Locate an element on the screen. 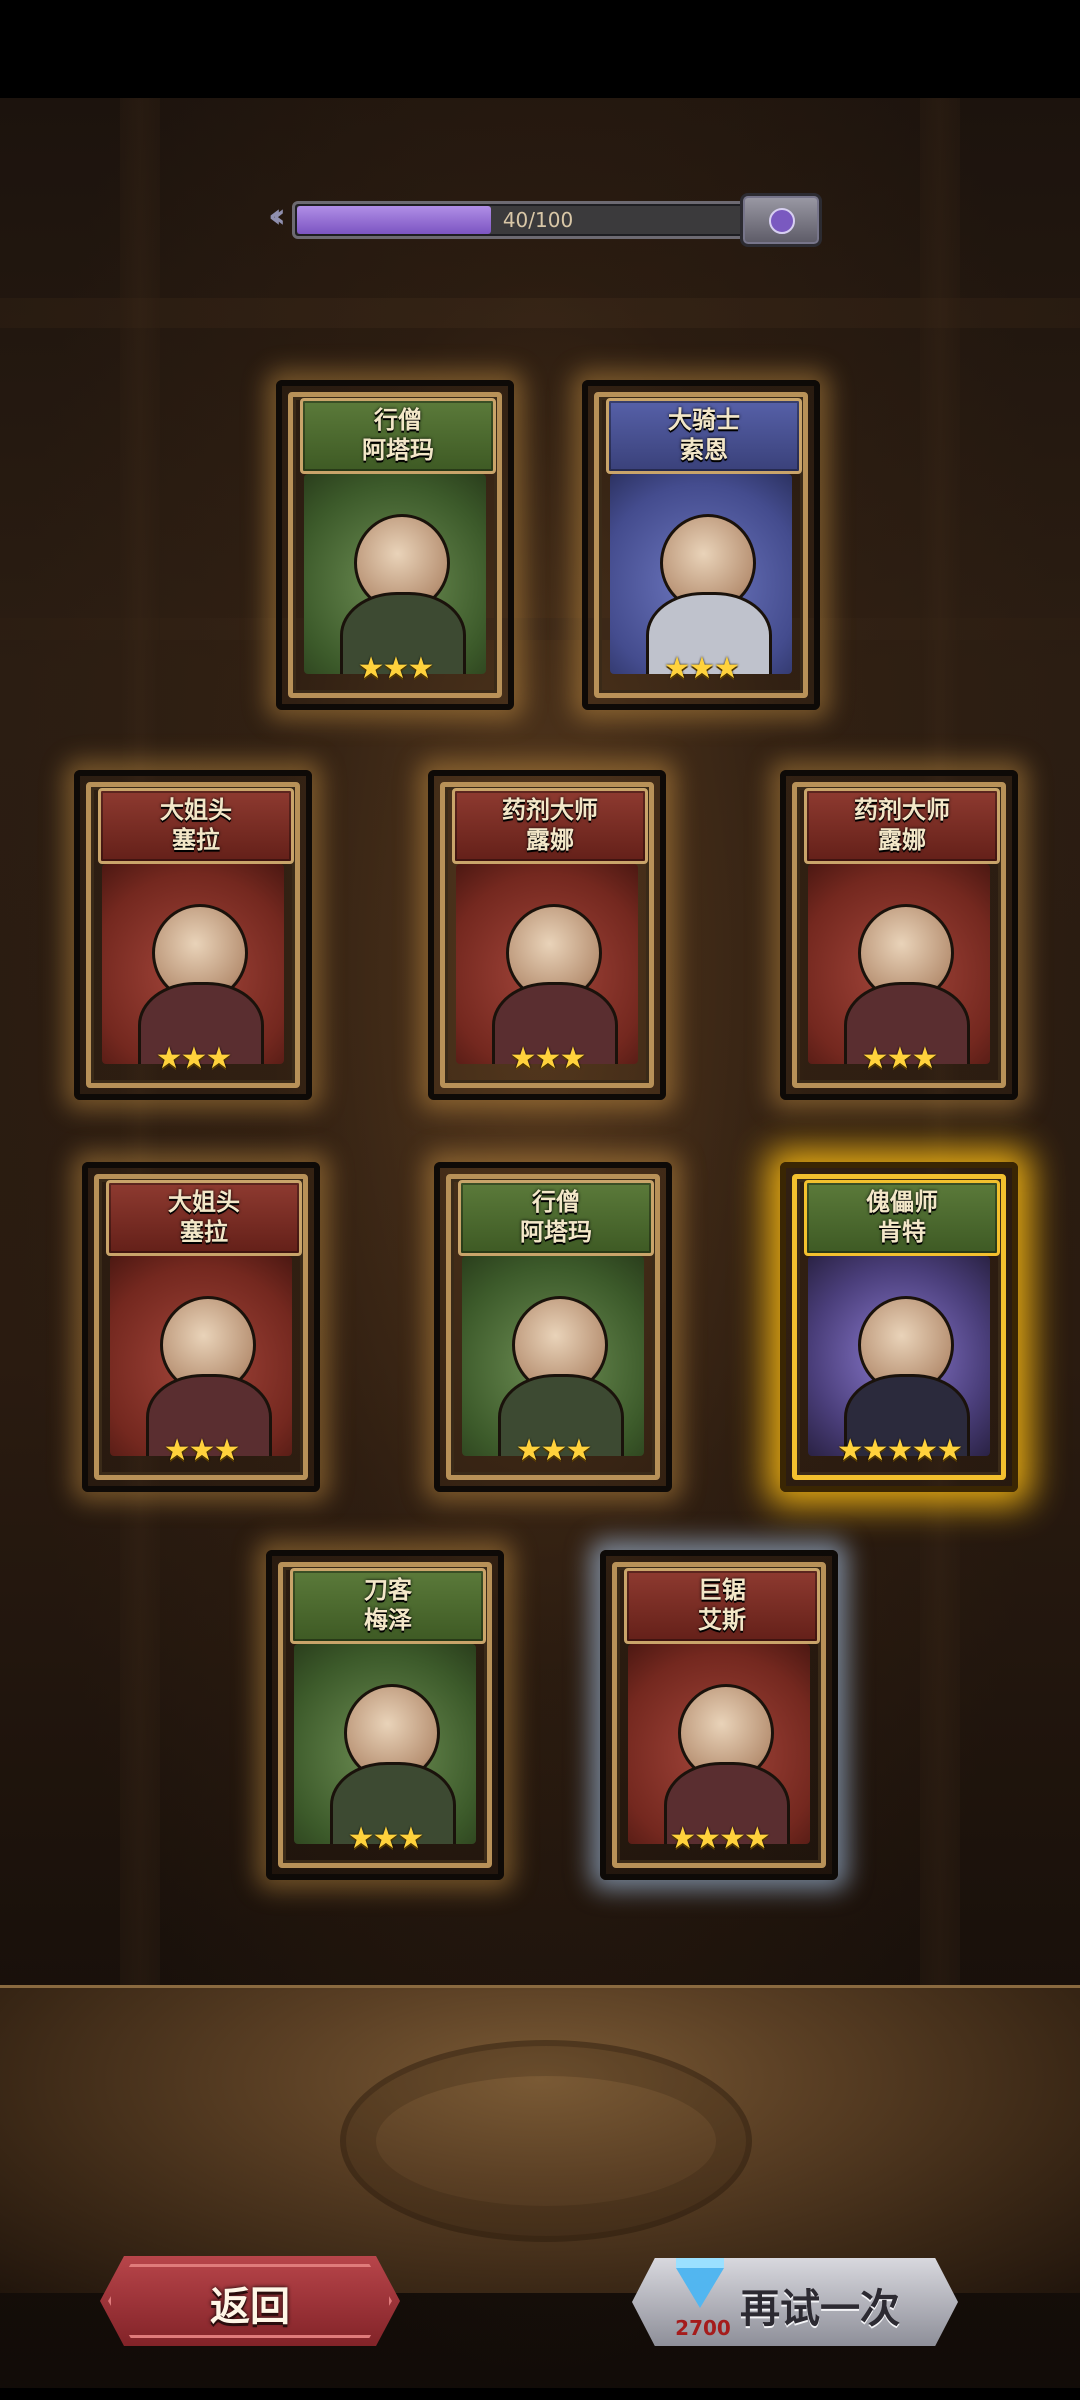 This screenshot has width=1080, height=2400. hero-card: 巨锯 艾斯 ★★★★ is located at coordinates (719, 1715).